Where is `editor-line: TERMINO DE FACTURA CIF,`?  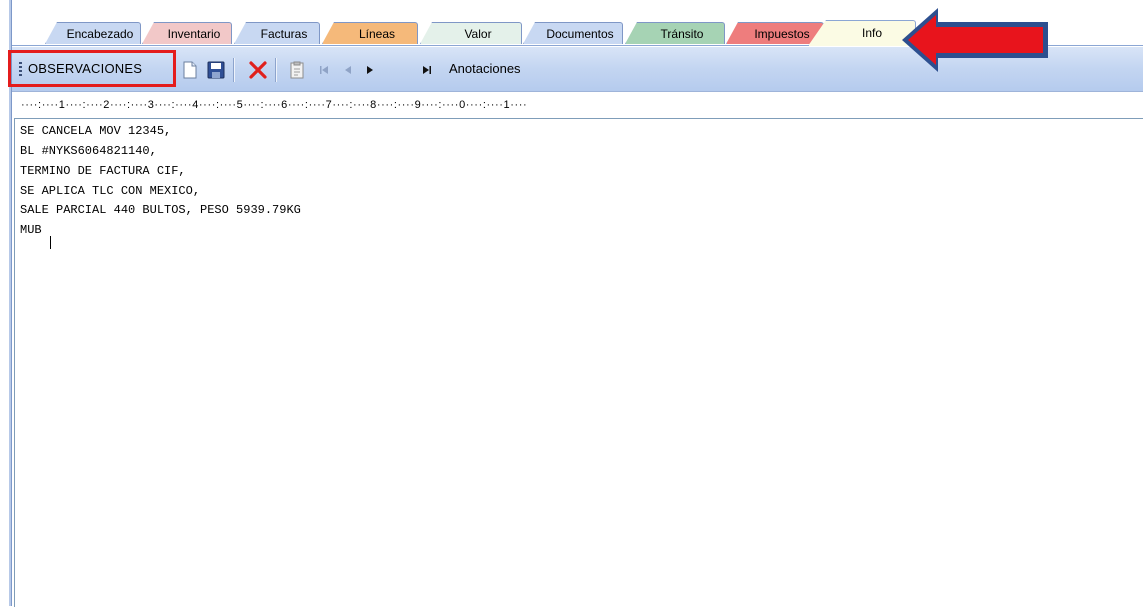
editor-line: TERMINO DE FACTURA CIF, is located at coordinates (103, 171).